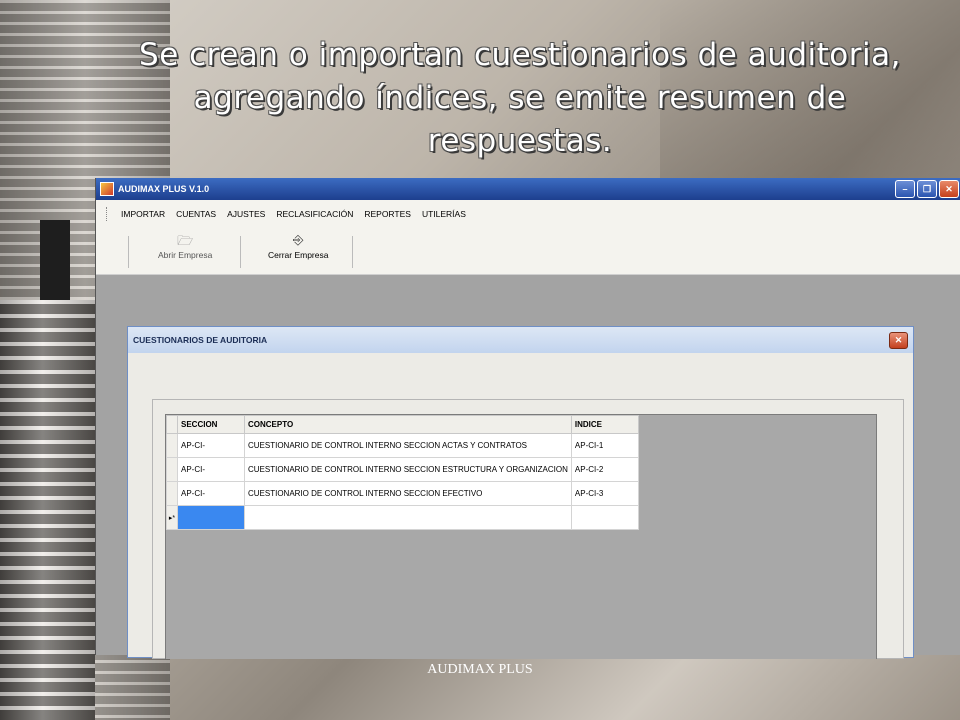  I want to click on menu-grip, so click(107, 214).